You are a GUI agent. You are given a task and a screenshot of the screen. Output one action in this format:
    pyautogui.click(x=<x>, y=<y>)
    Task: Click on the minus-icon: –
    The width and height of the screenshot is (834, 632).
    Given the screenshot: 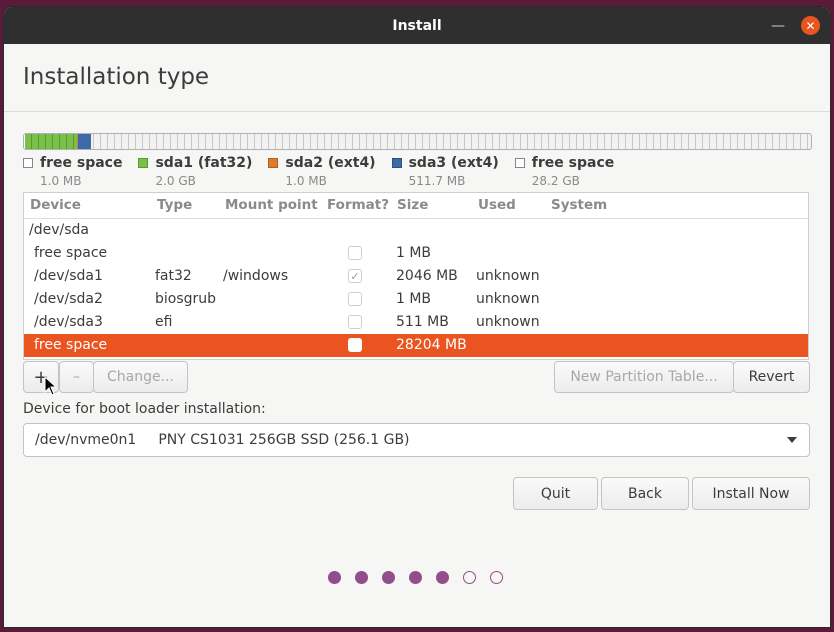 What is the action you would take?
    pyautogui.click(x=76, y=377)
    